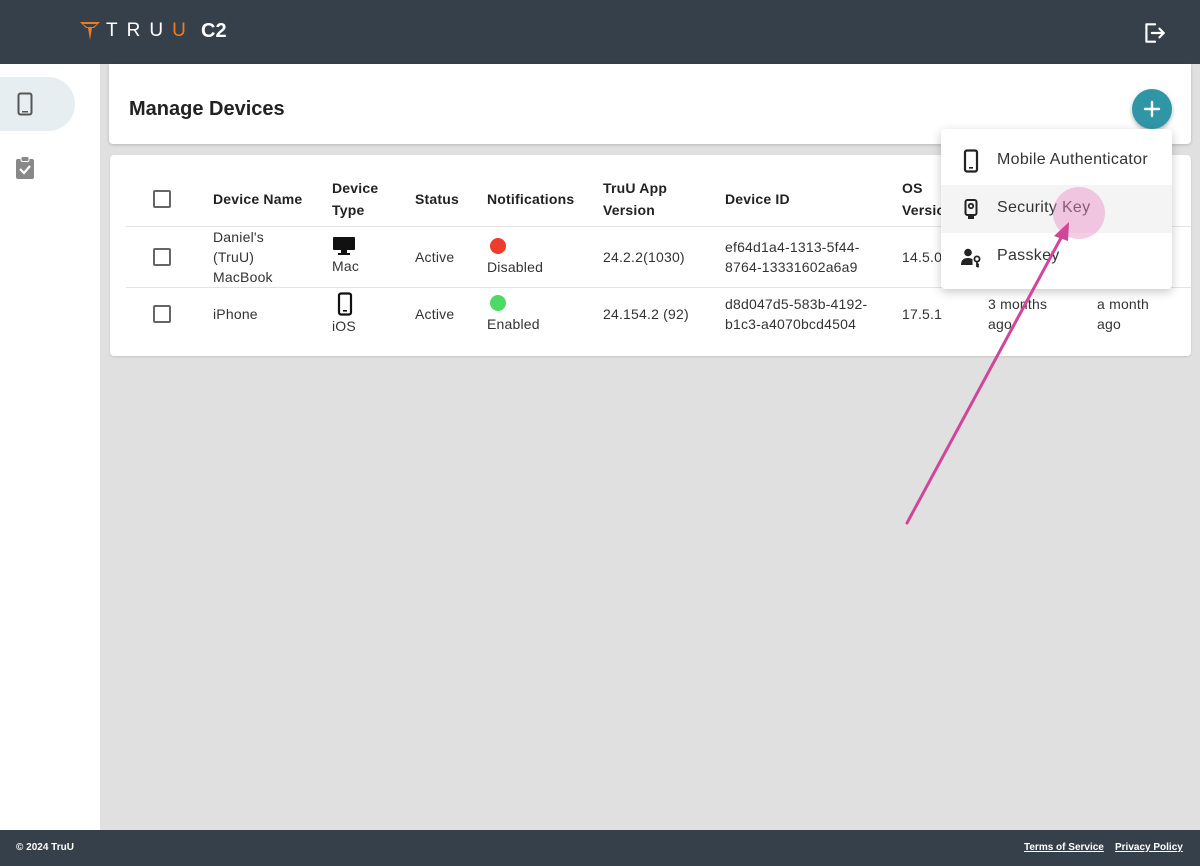 The image size is (1200, 866). What do you see at coordinates (238, 237) in the screenshot?
I see `device-name-line: Daniel's` at bounding box center [238, 237].